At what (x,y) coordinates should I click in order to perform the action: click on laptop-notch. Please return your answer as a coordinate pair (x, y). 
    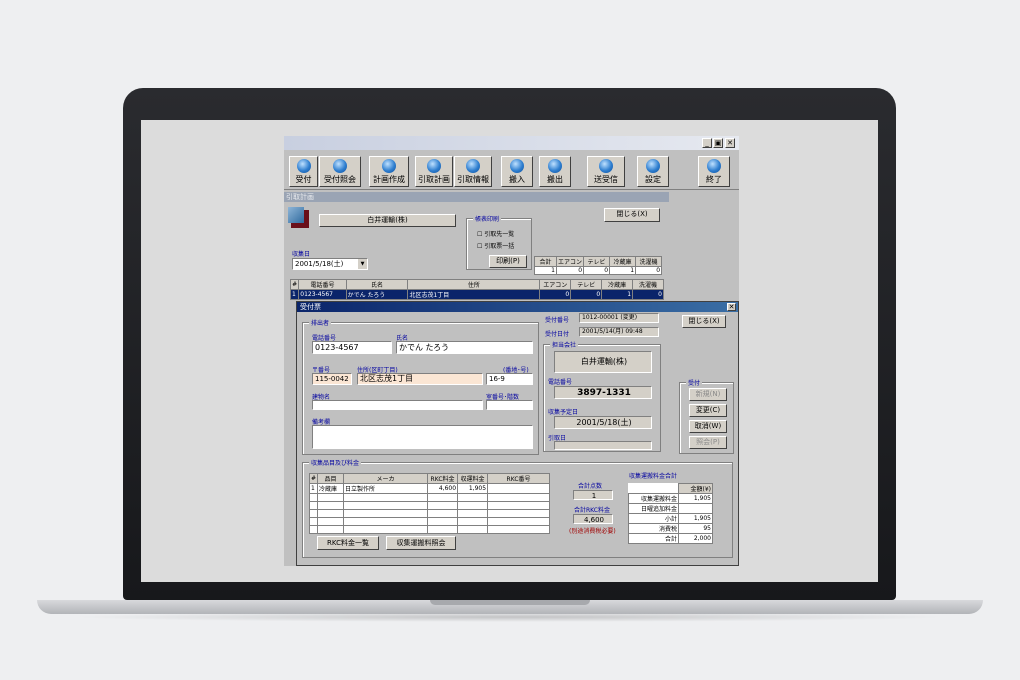
    Looking at the image, I should click on (510, 602).